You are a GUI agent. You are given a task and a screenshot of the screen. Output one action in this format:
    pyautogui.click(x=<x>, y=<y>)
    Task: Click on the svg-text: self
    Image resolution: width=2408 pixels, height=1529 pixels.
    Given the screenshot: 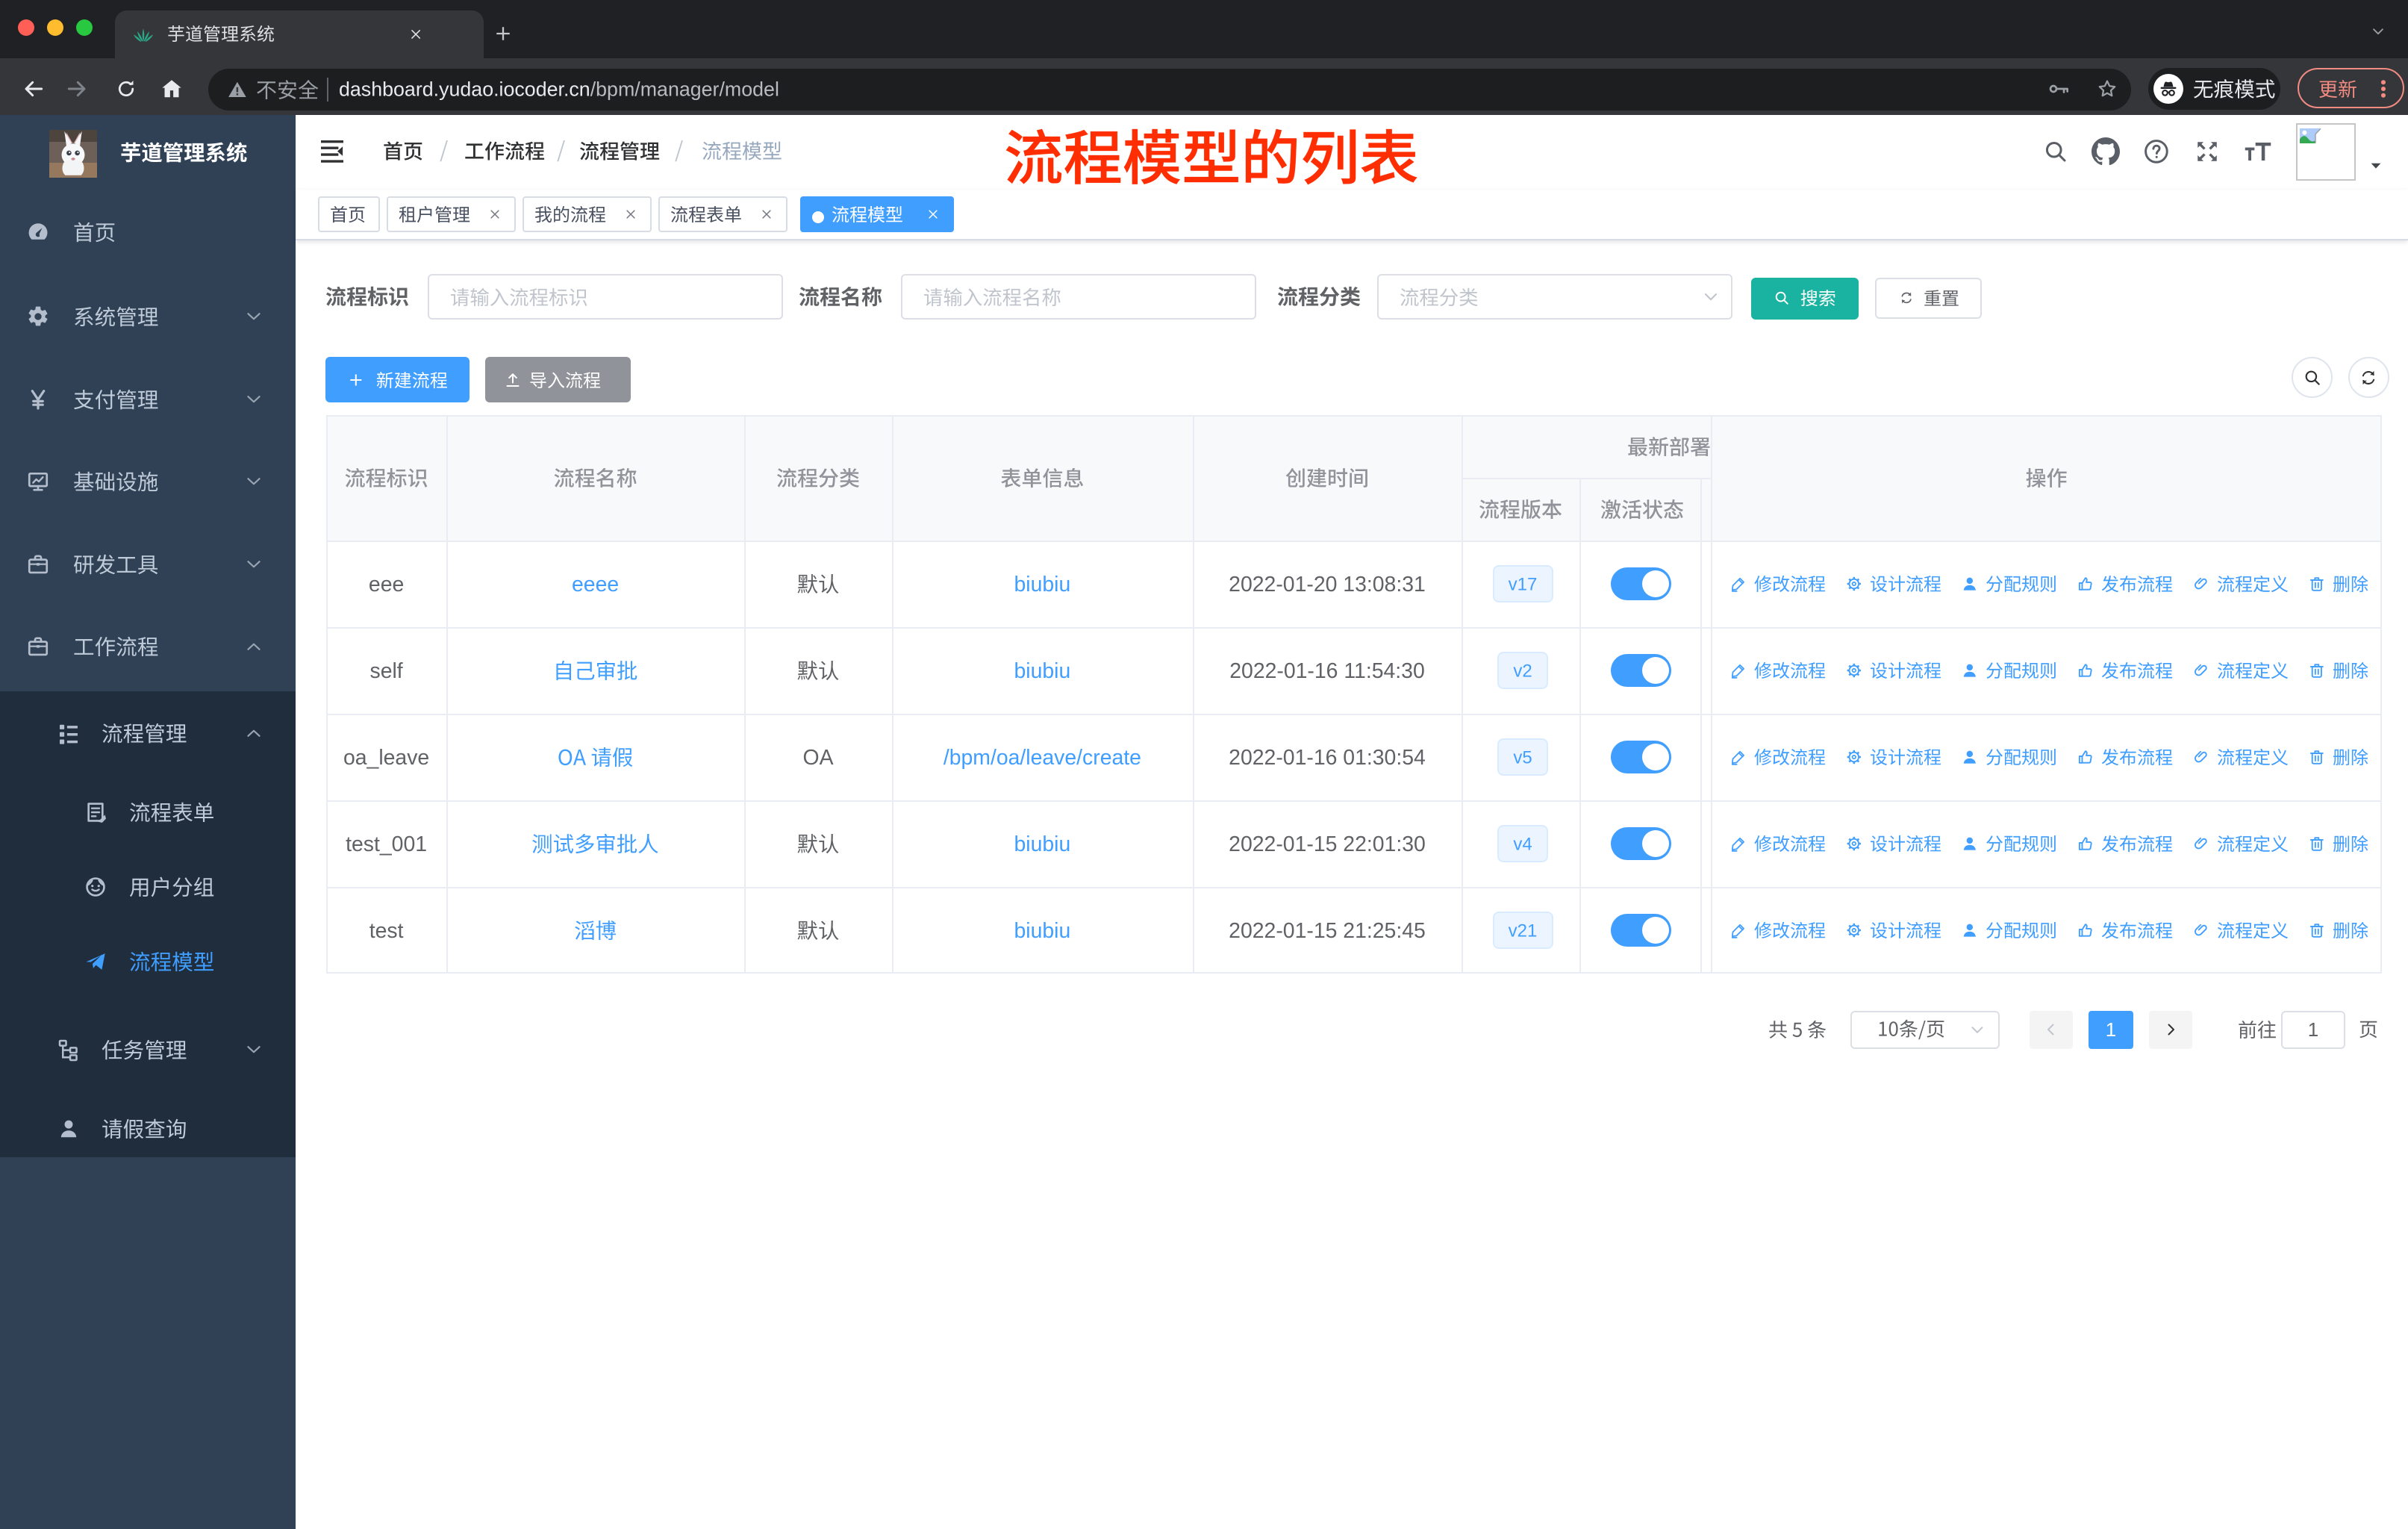 What is the action you would take?
    pyautogui.click(x=386, y=671)
    